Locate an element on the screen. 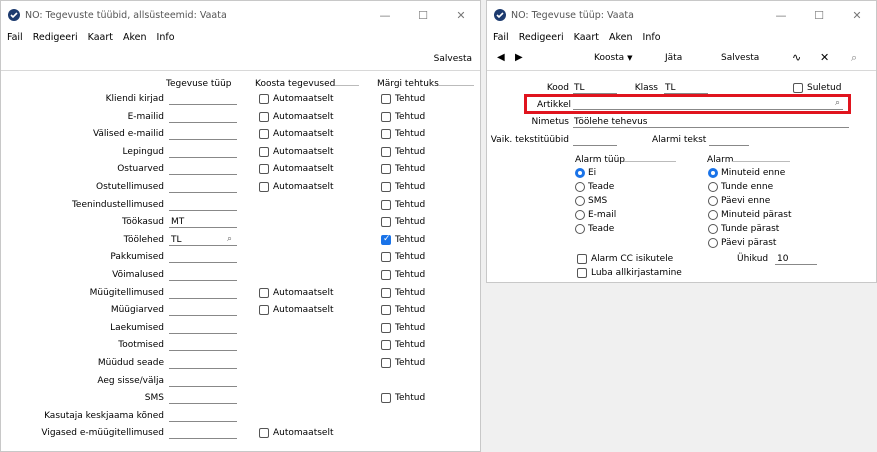 The image size is (877, 452). prev-record-icon: ◀ is located at coordinates (501, 57).